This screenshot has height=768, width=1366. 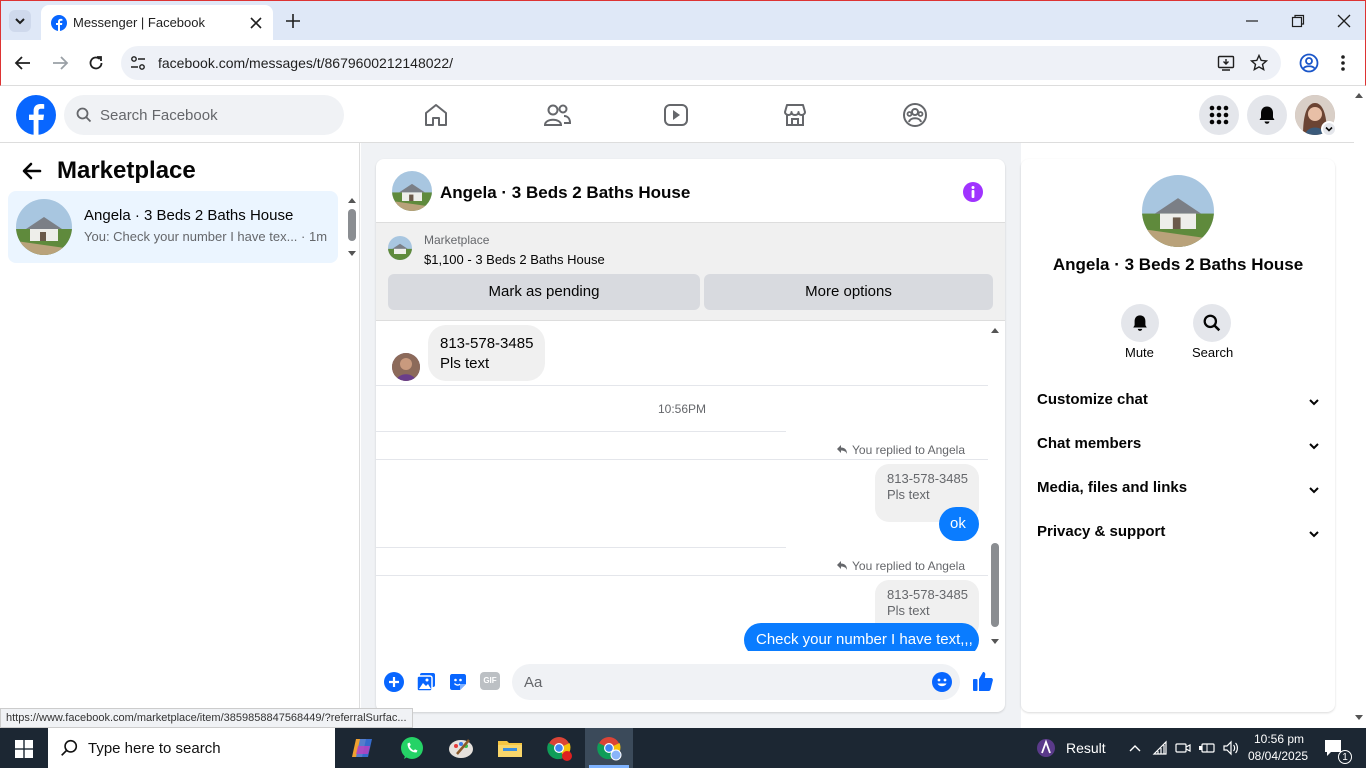 I want to click on privacy-support-section: Privacy & support, so click(x=1179, y=535).